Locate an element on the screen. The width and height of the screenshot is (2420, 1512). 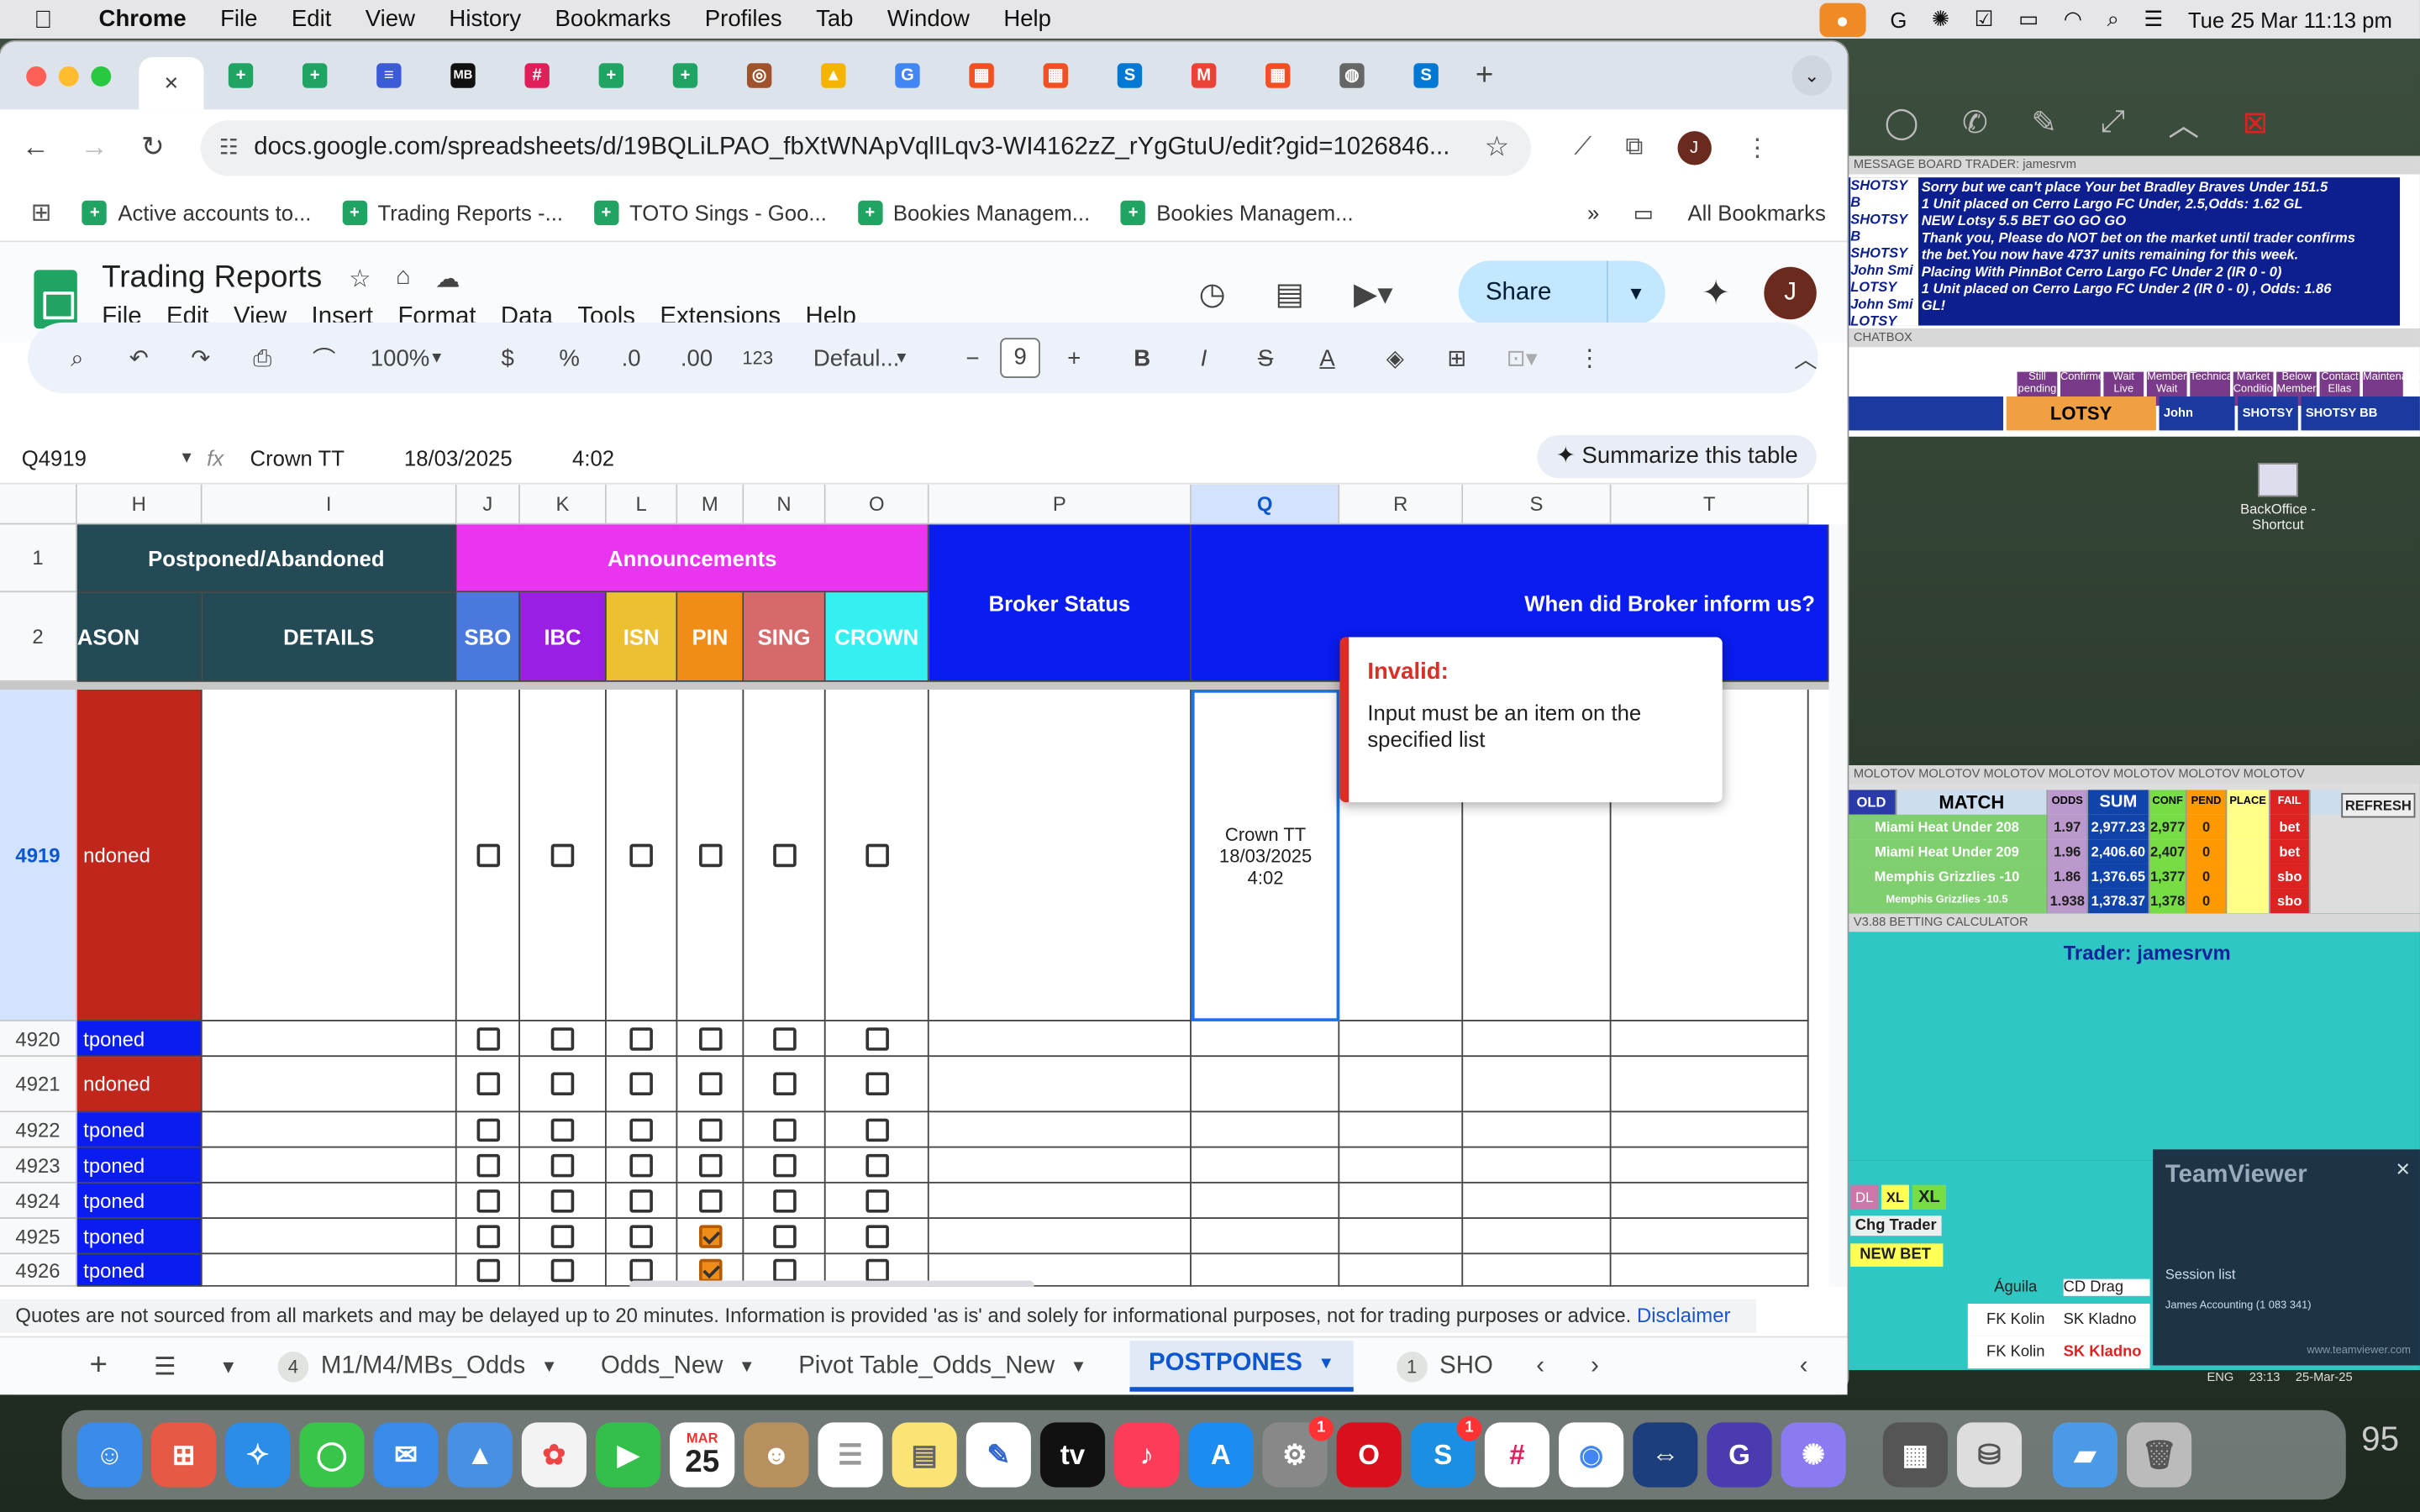
chat-chip: SHOTSY BB NCAA is located at coordinates (2360, 413).